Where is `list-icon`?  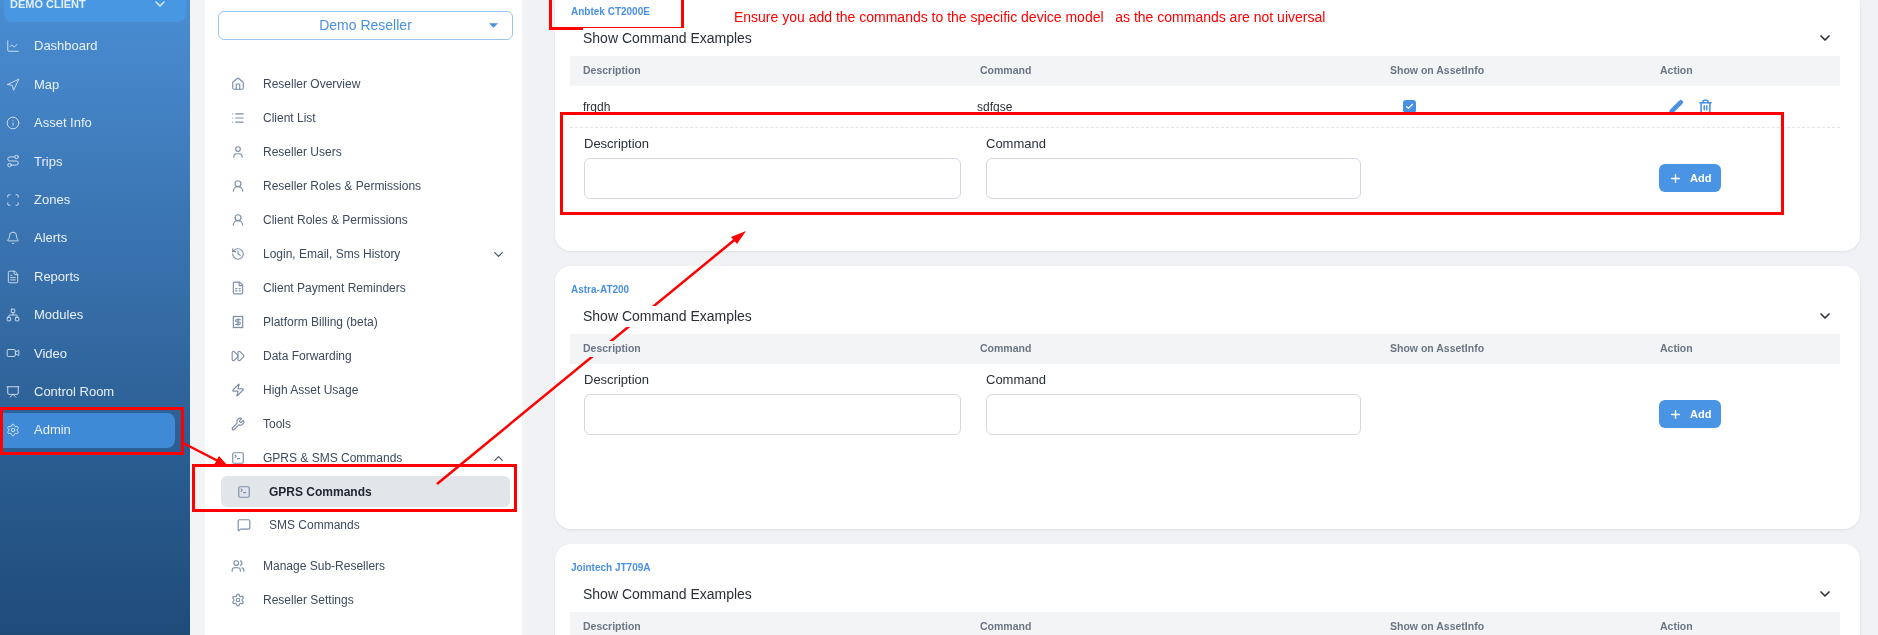
list-icon is located at coordinates (238, 118).